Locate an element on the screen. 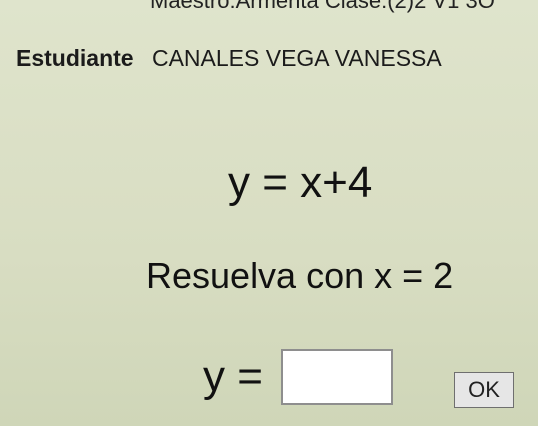  ok-button: OK is located at coordinates (484, 390).